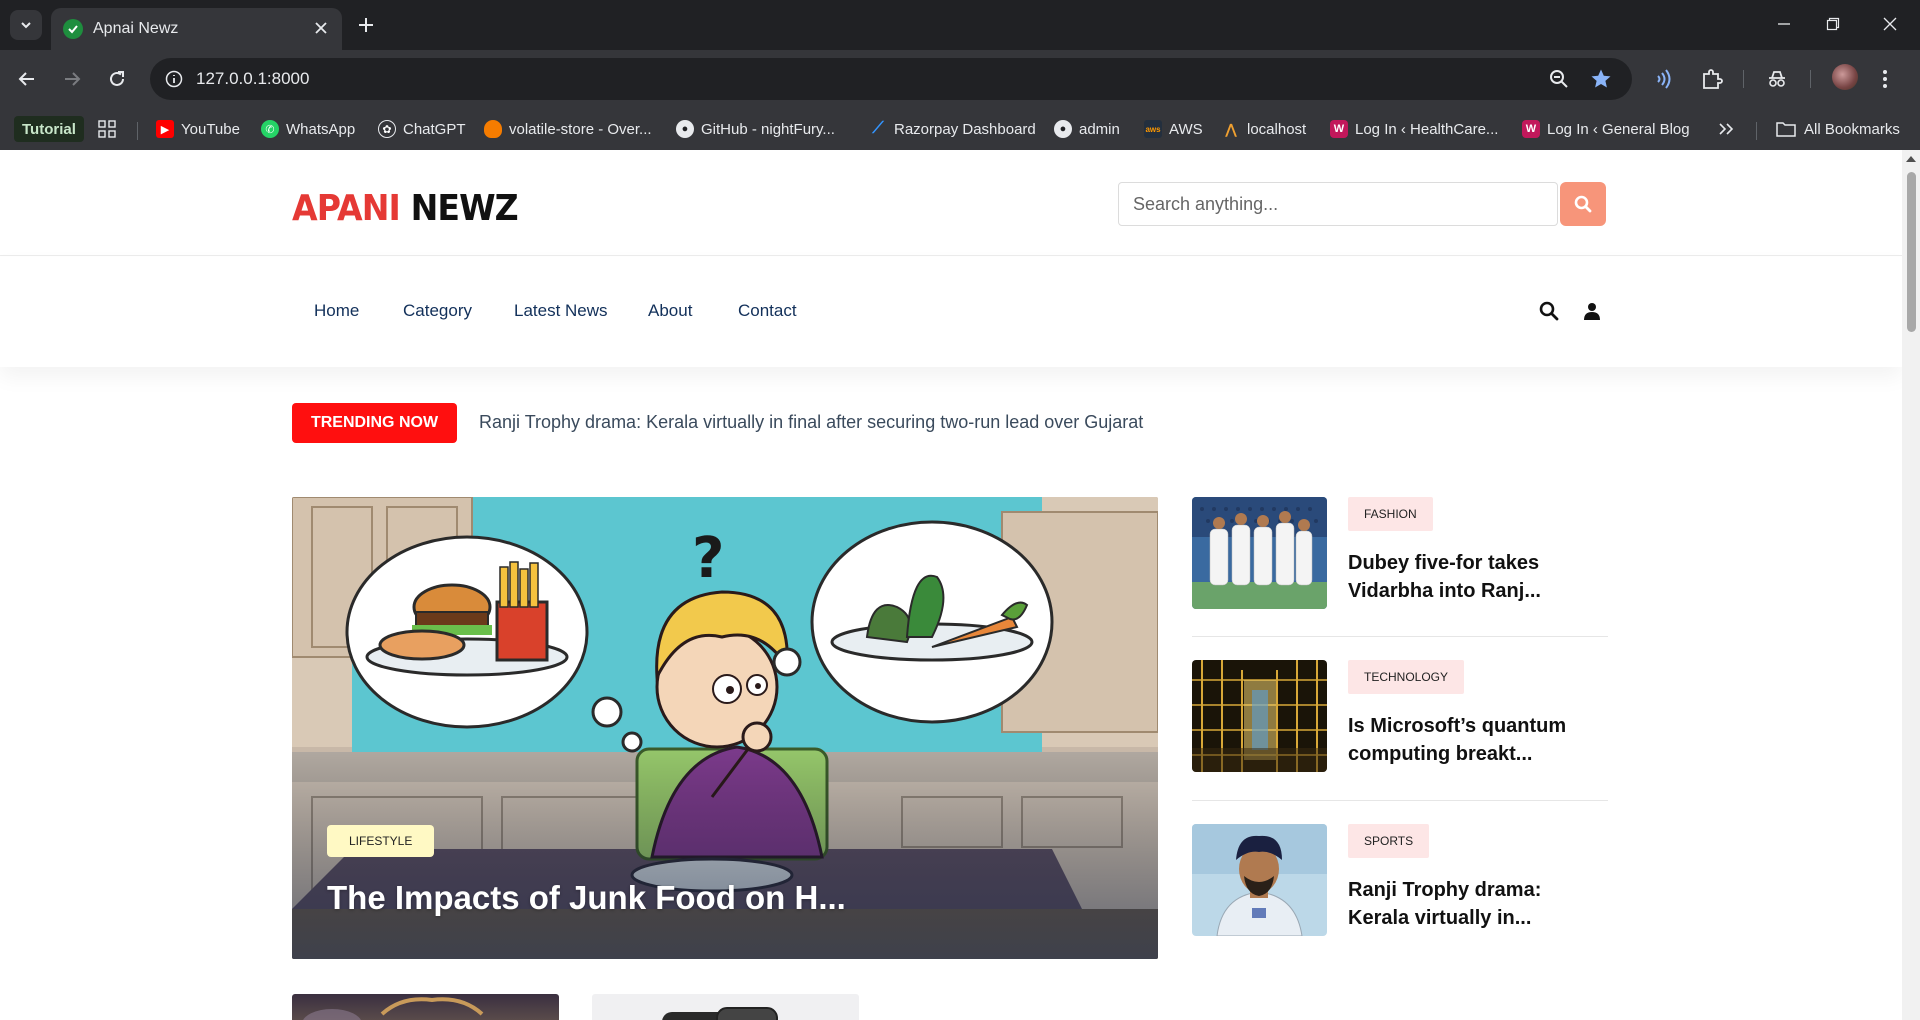 The image size is (1920, 1020). Describe the element at coordinates (270, 129) in the screenshot. I see `whatsapp-icon: ✆` at that location.